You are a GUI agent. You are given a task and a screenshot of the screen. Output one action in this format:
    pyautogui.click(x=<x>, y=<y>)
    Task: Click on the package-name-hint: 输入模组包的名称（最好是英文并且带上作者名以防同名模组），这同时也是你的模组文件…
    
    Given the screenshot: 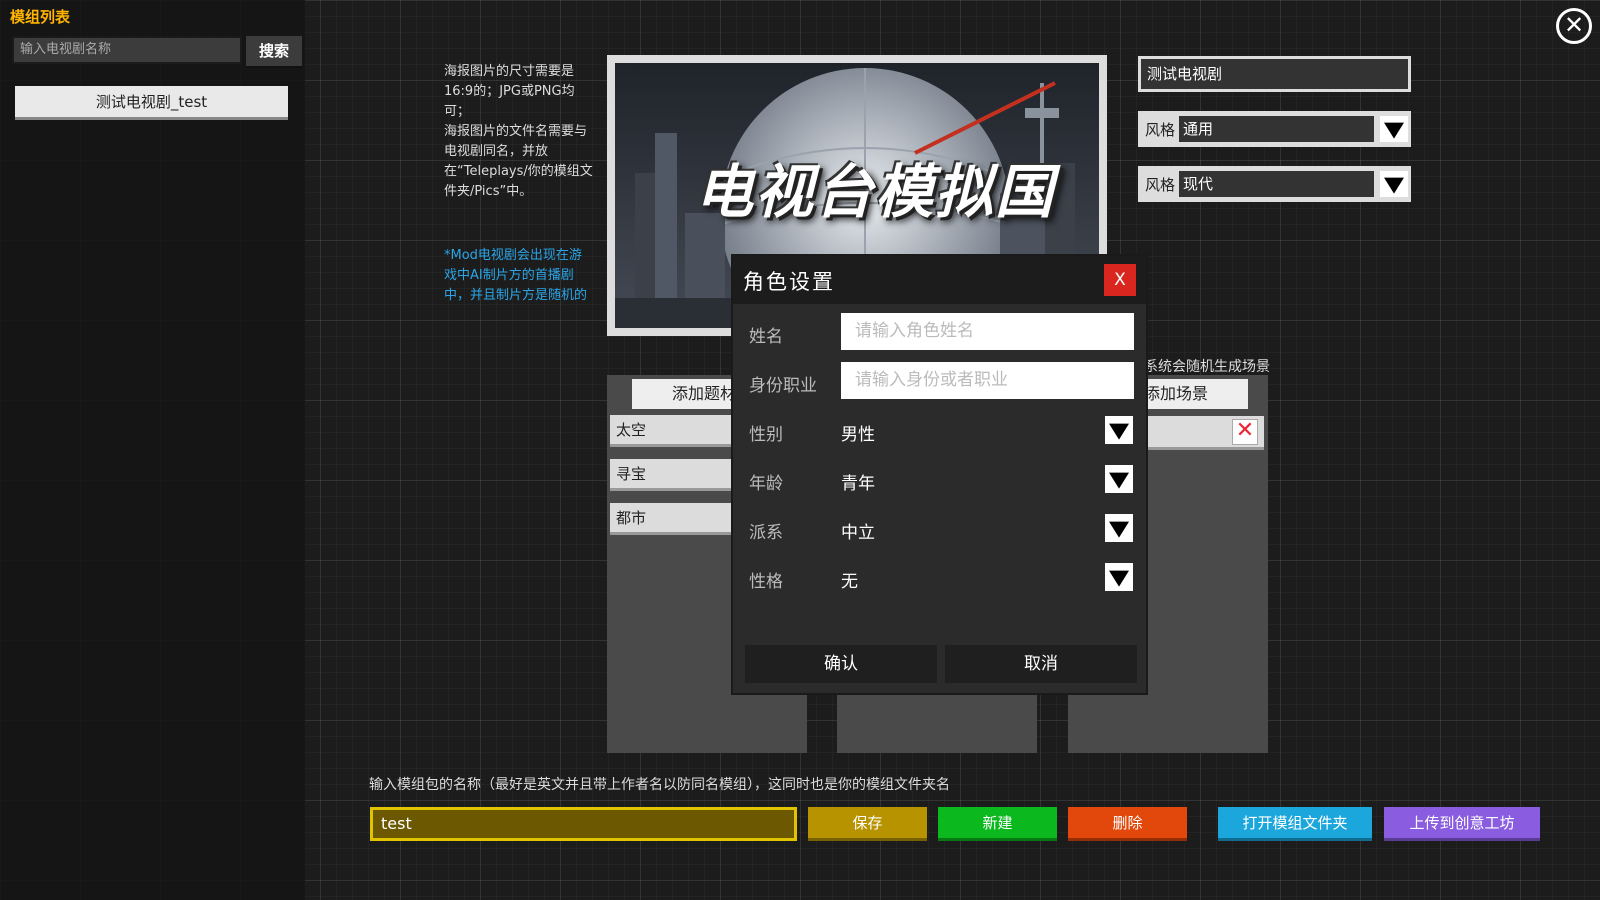 What is the action you would take?
    pyautogui.click(x=659, y=785)
    